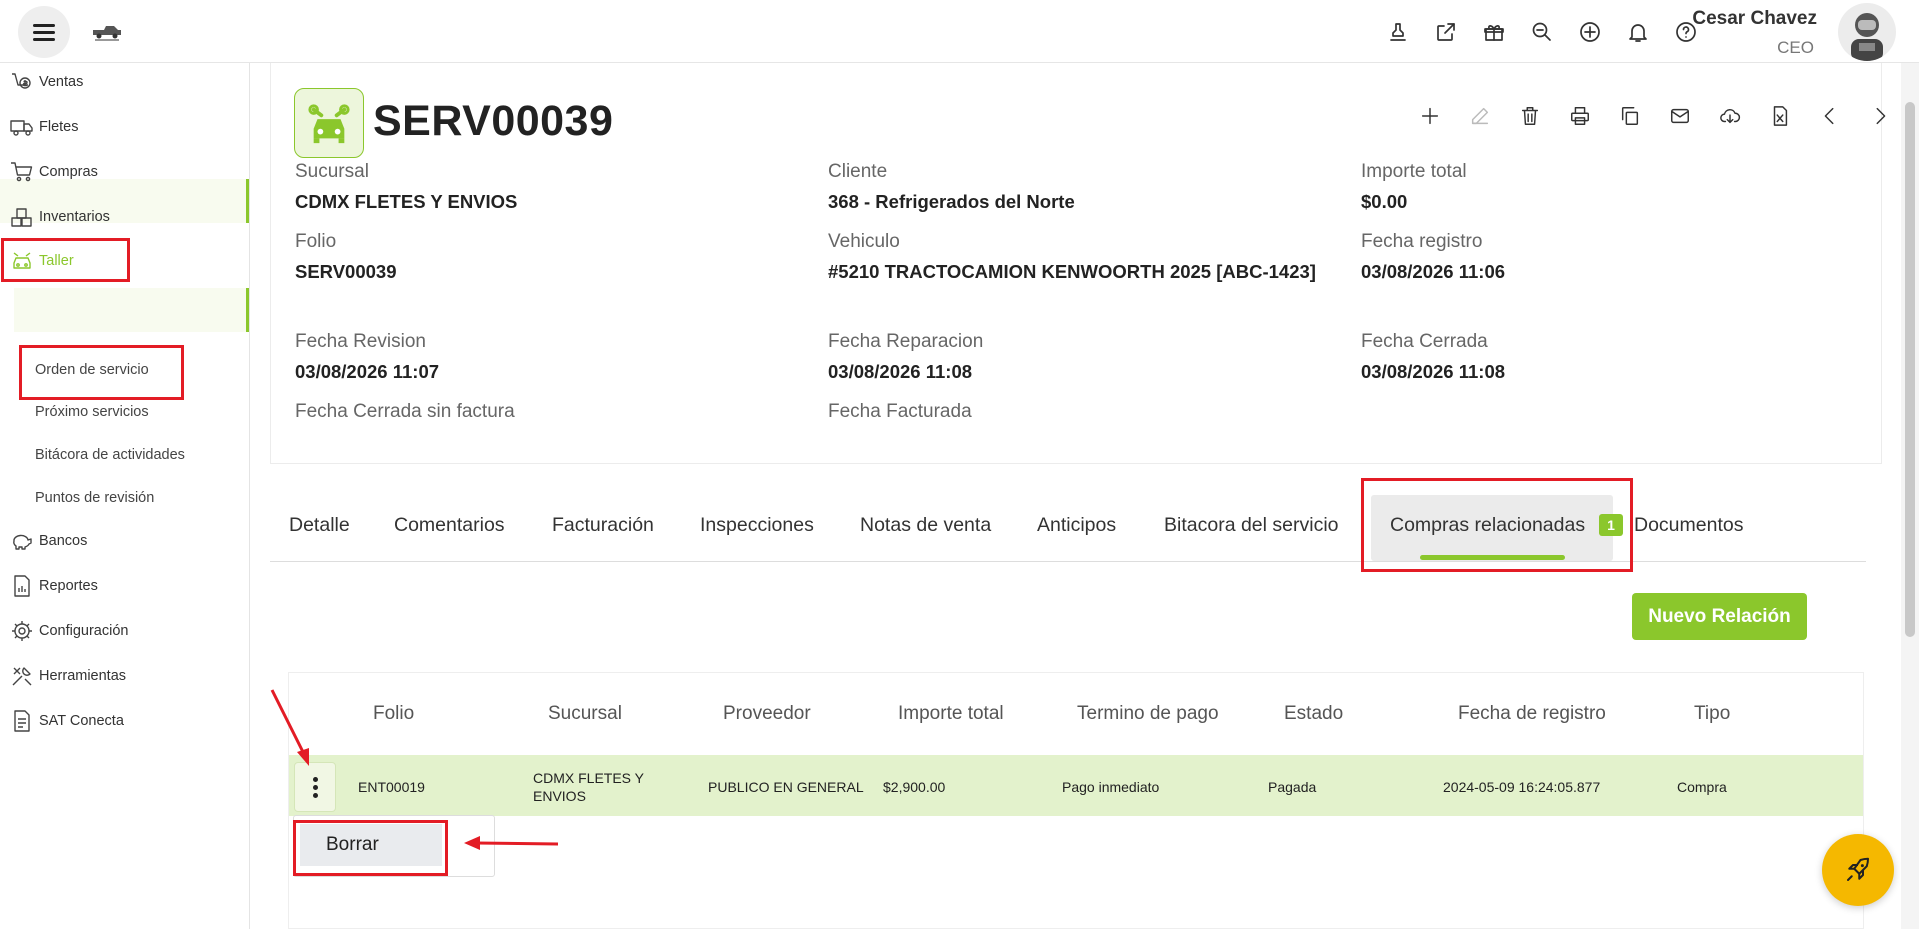 Image resolution: width=1919 pixels, height=929 pixels. I want to click on sidebar-item-configuracion: Configuración, so click(69, 631).